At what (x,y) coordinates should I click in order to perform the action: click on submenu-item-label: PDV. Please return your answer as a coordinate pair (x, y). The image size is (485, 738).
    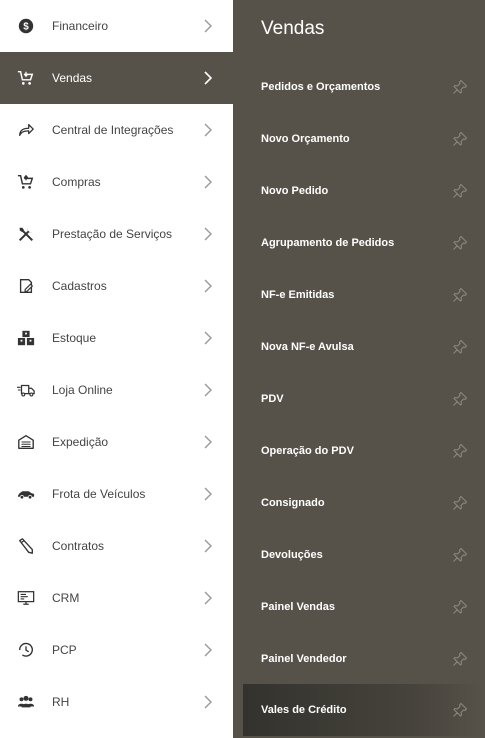
    Looking at the image, I should click on (272, 399).